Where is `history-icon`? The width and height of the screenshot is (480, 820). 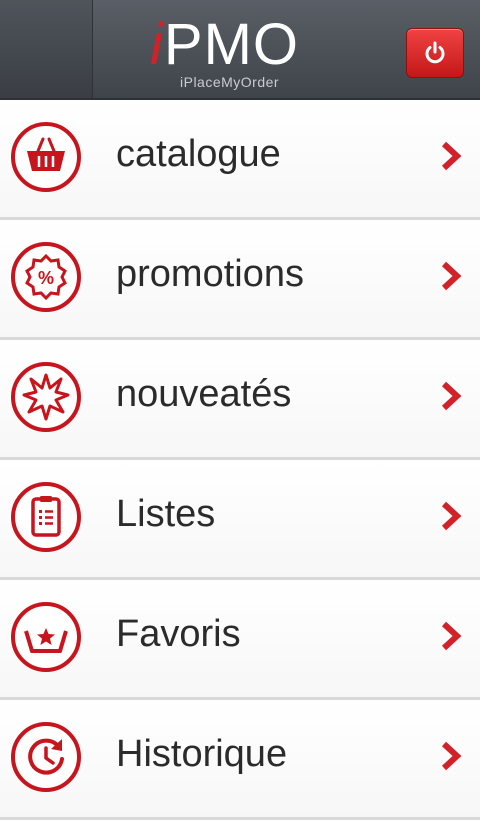
history-icon is located at coordinates (46, 757).